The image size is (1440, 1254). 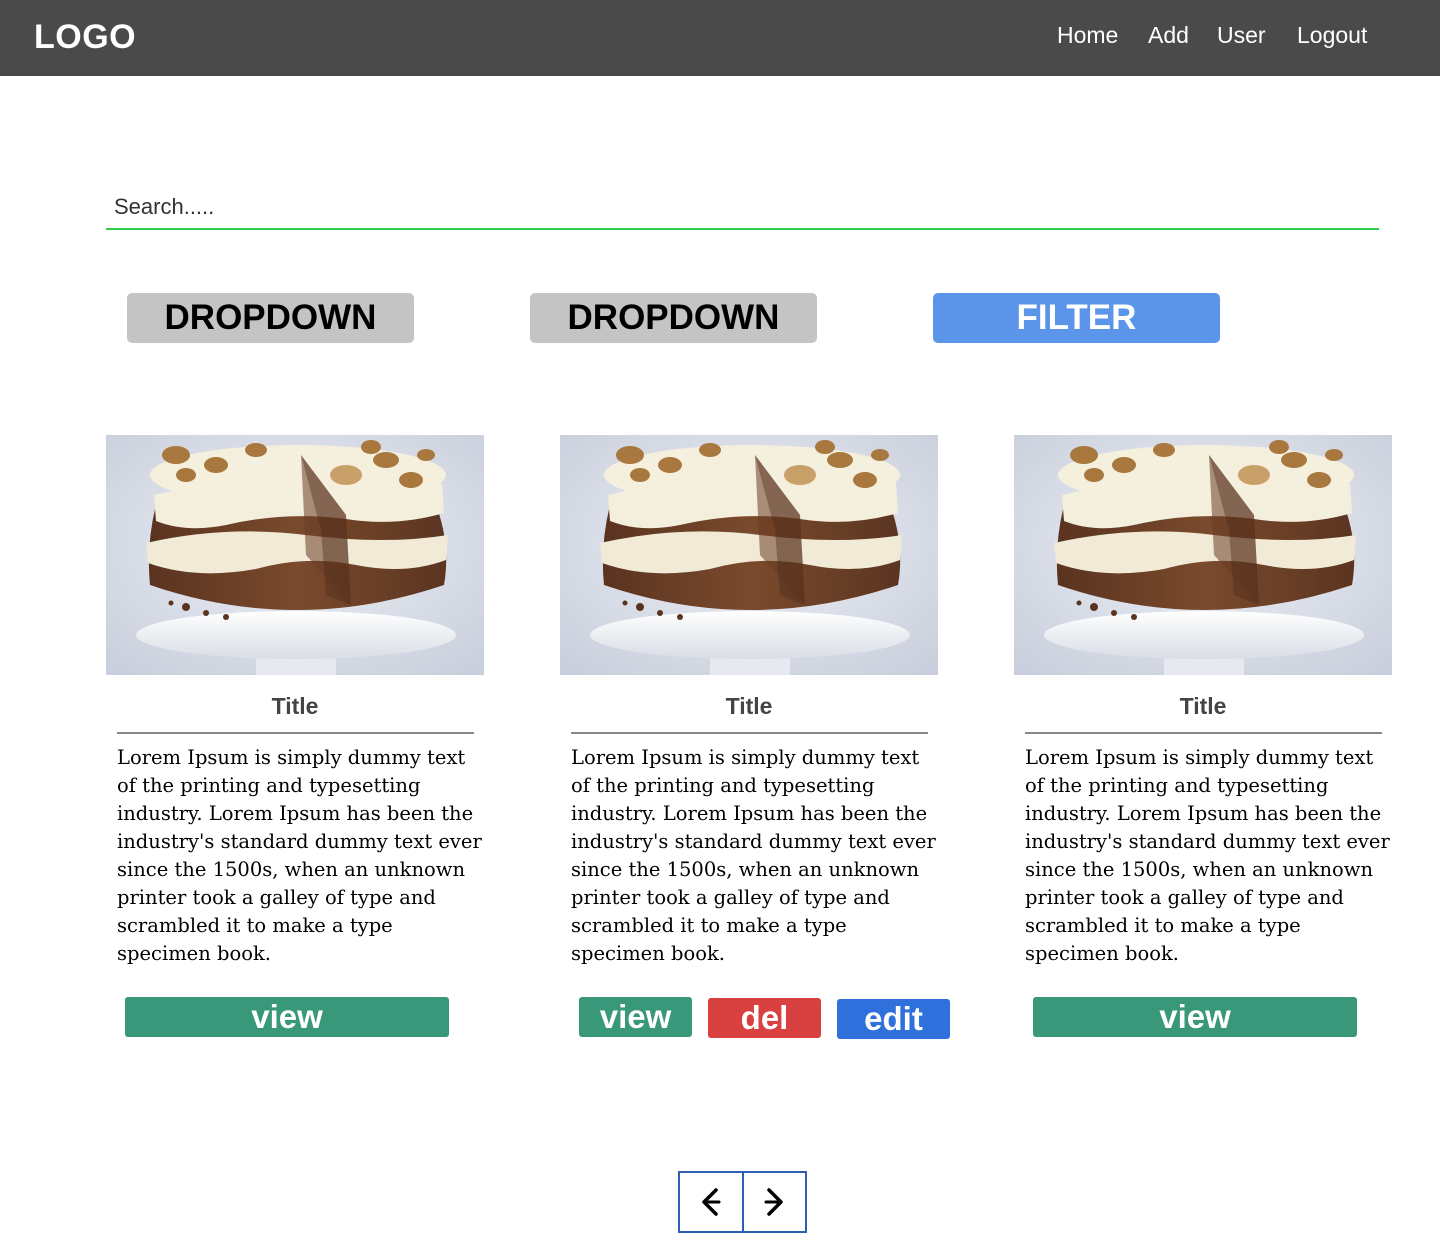 I want to click on nav-add-link: Add, so click(x=1168, y=35).